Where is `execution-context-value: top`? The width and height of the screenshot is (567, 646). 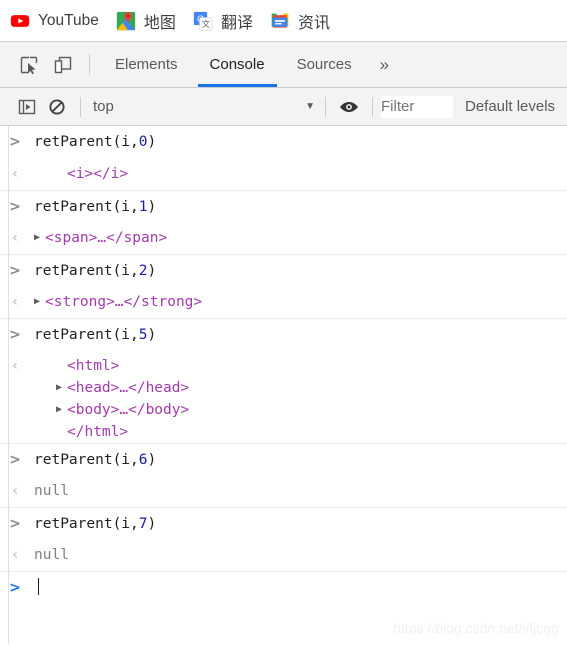
execution-context-value: top is located at coordinates (103, 106).